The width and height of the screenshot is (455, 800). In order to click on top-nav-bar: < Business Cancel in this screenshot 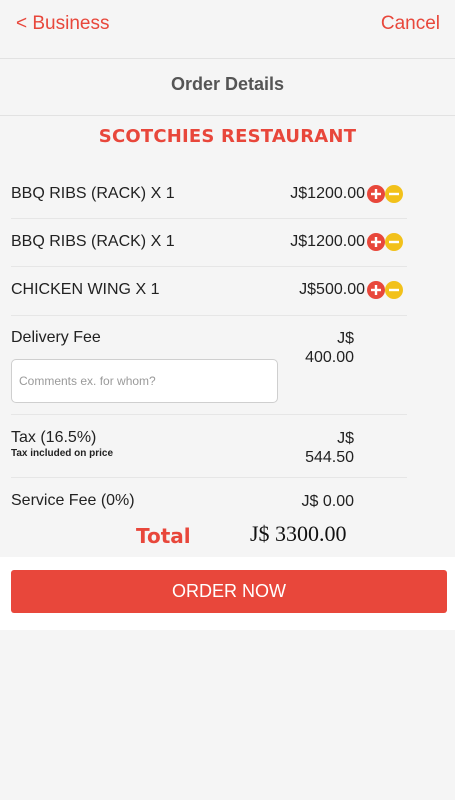, I will do `click(227, 28)`.